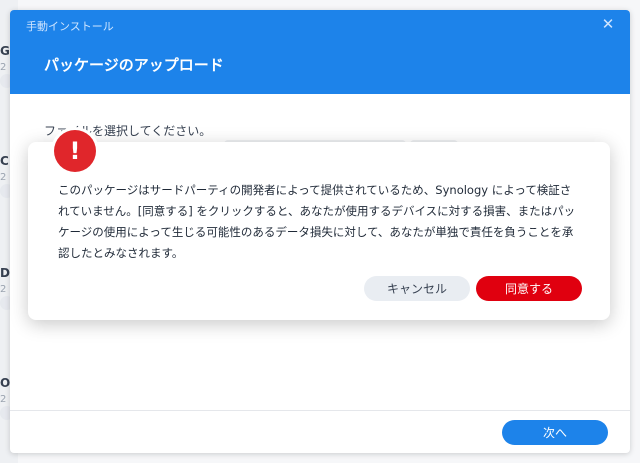 Image resolution: width=640 pixels, height=463 pixels. I want to click on window-title: 手動インストール, so click(70, 26).